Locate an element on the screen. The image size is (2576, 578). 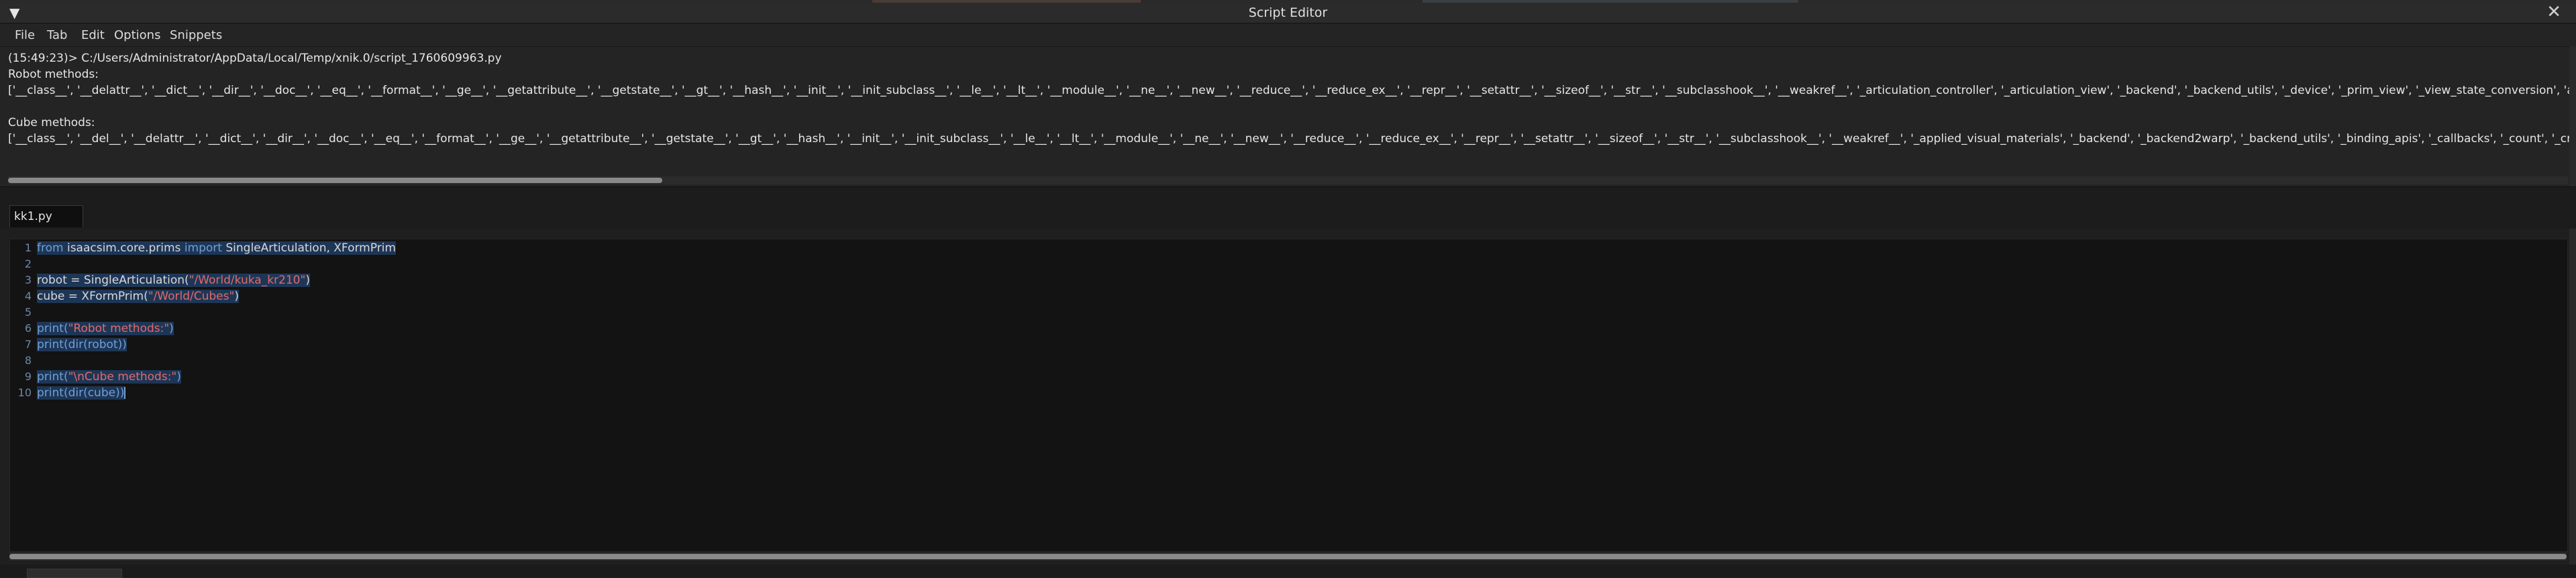
tab-kk1-py: kk1.py is located at coordinates (46, 216).